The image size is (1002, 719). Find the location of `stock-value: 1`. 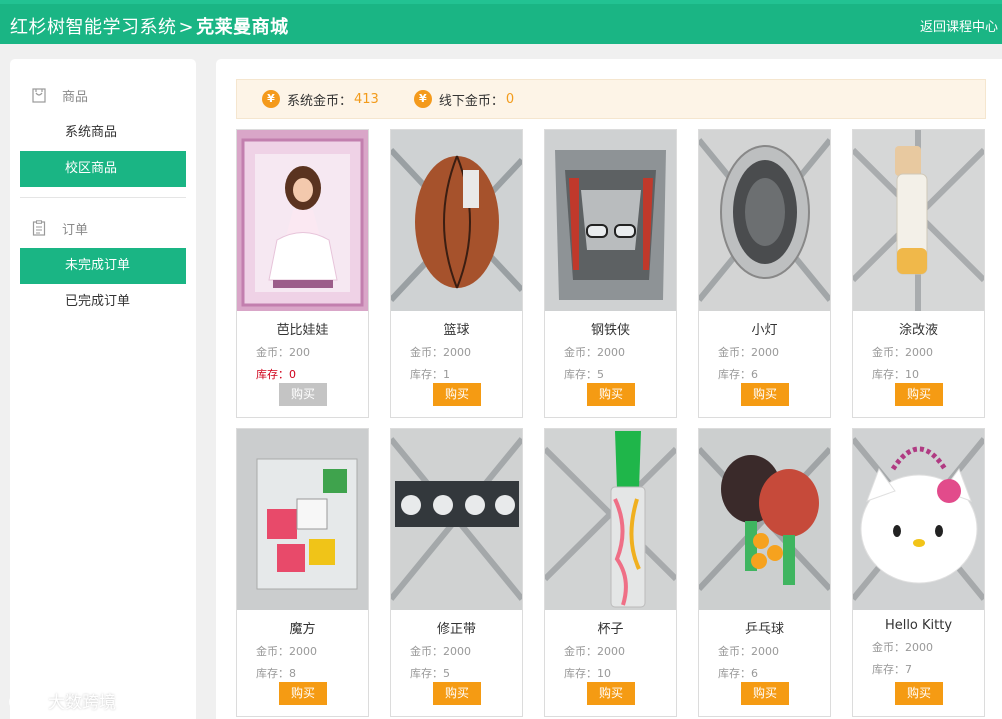

stock-value: 1 is located at coordinates (446, 374).